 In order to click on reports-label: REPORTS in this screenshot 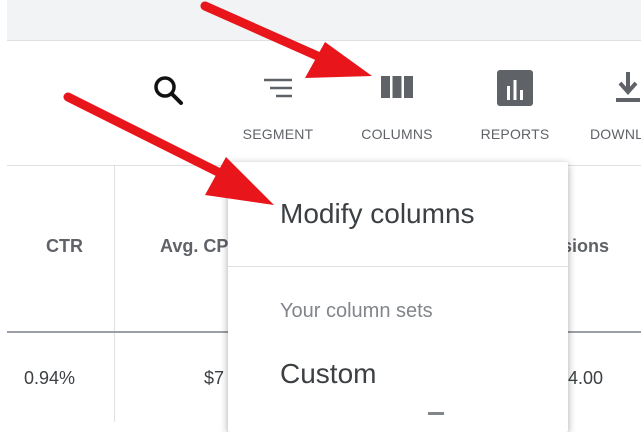, I will do `click(515, 134)`.